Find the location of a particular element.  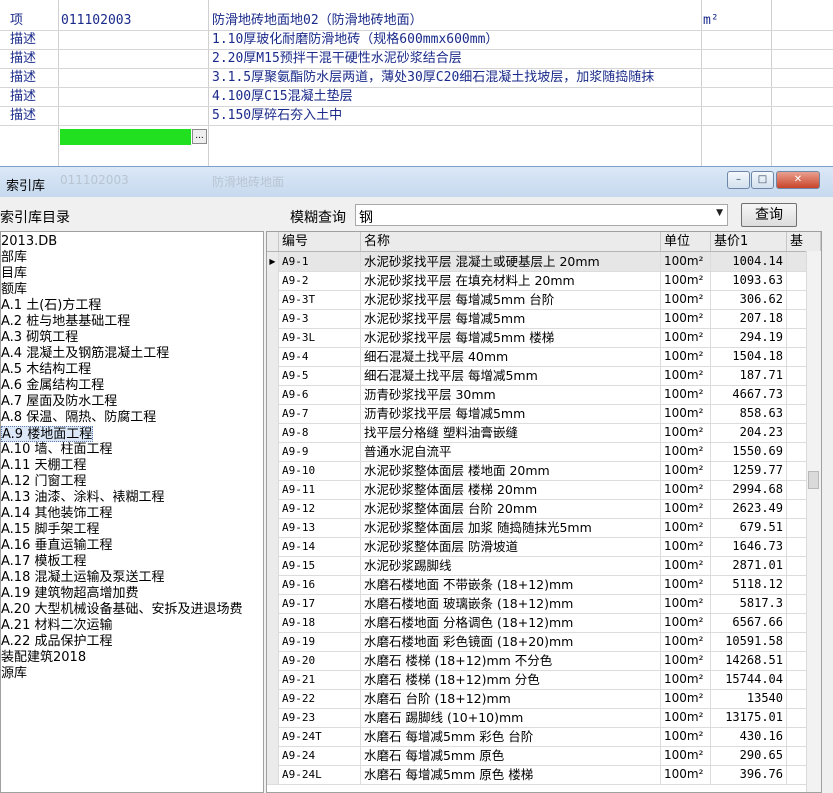

tree-node: 额库 is located at coordinates (14, 290).